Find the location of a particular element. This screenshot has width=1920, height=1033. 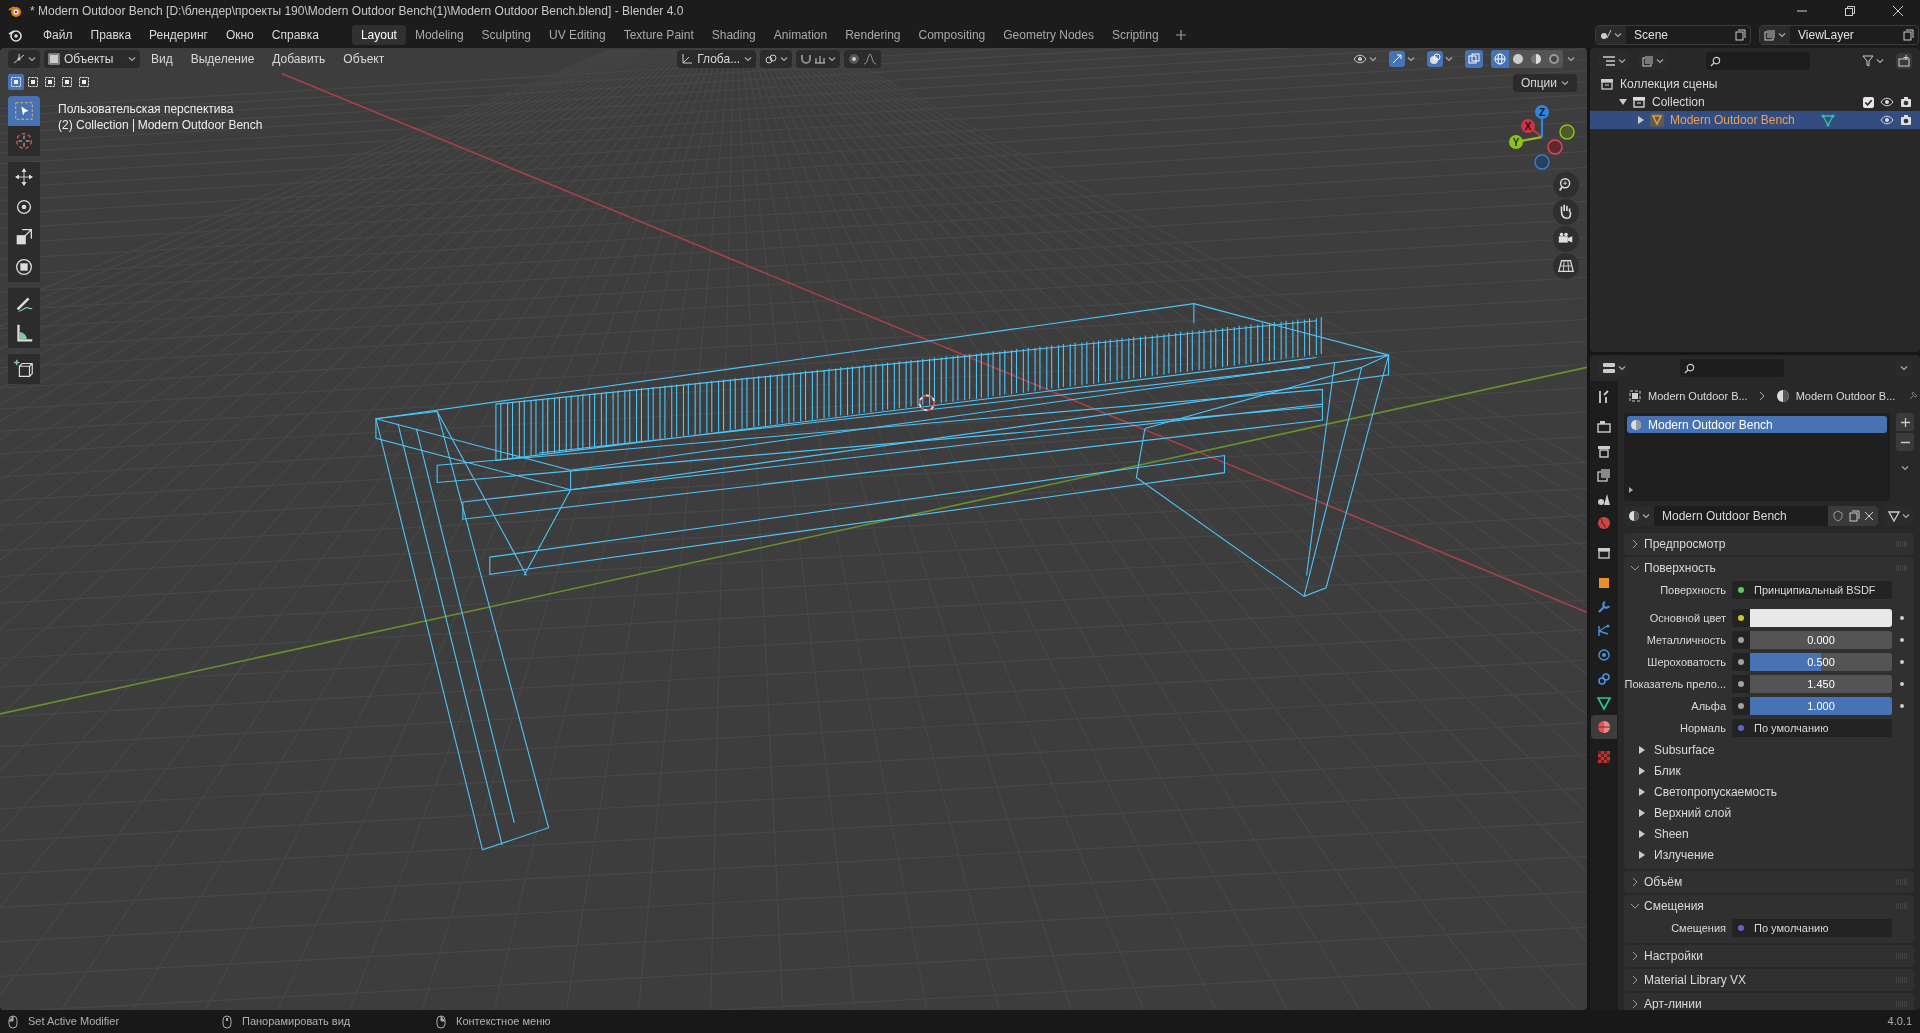

menu-item: Окно is located at coordinates (239, 35).